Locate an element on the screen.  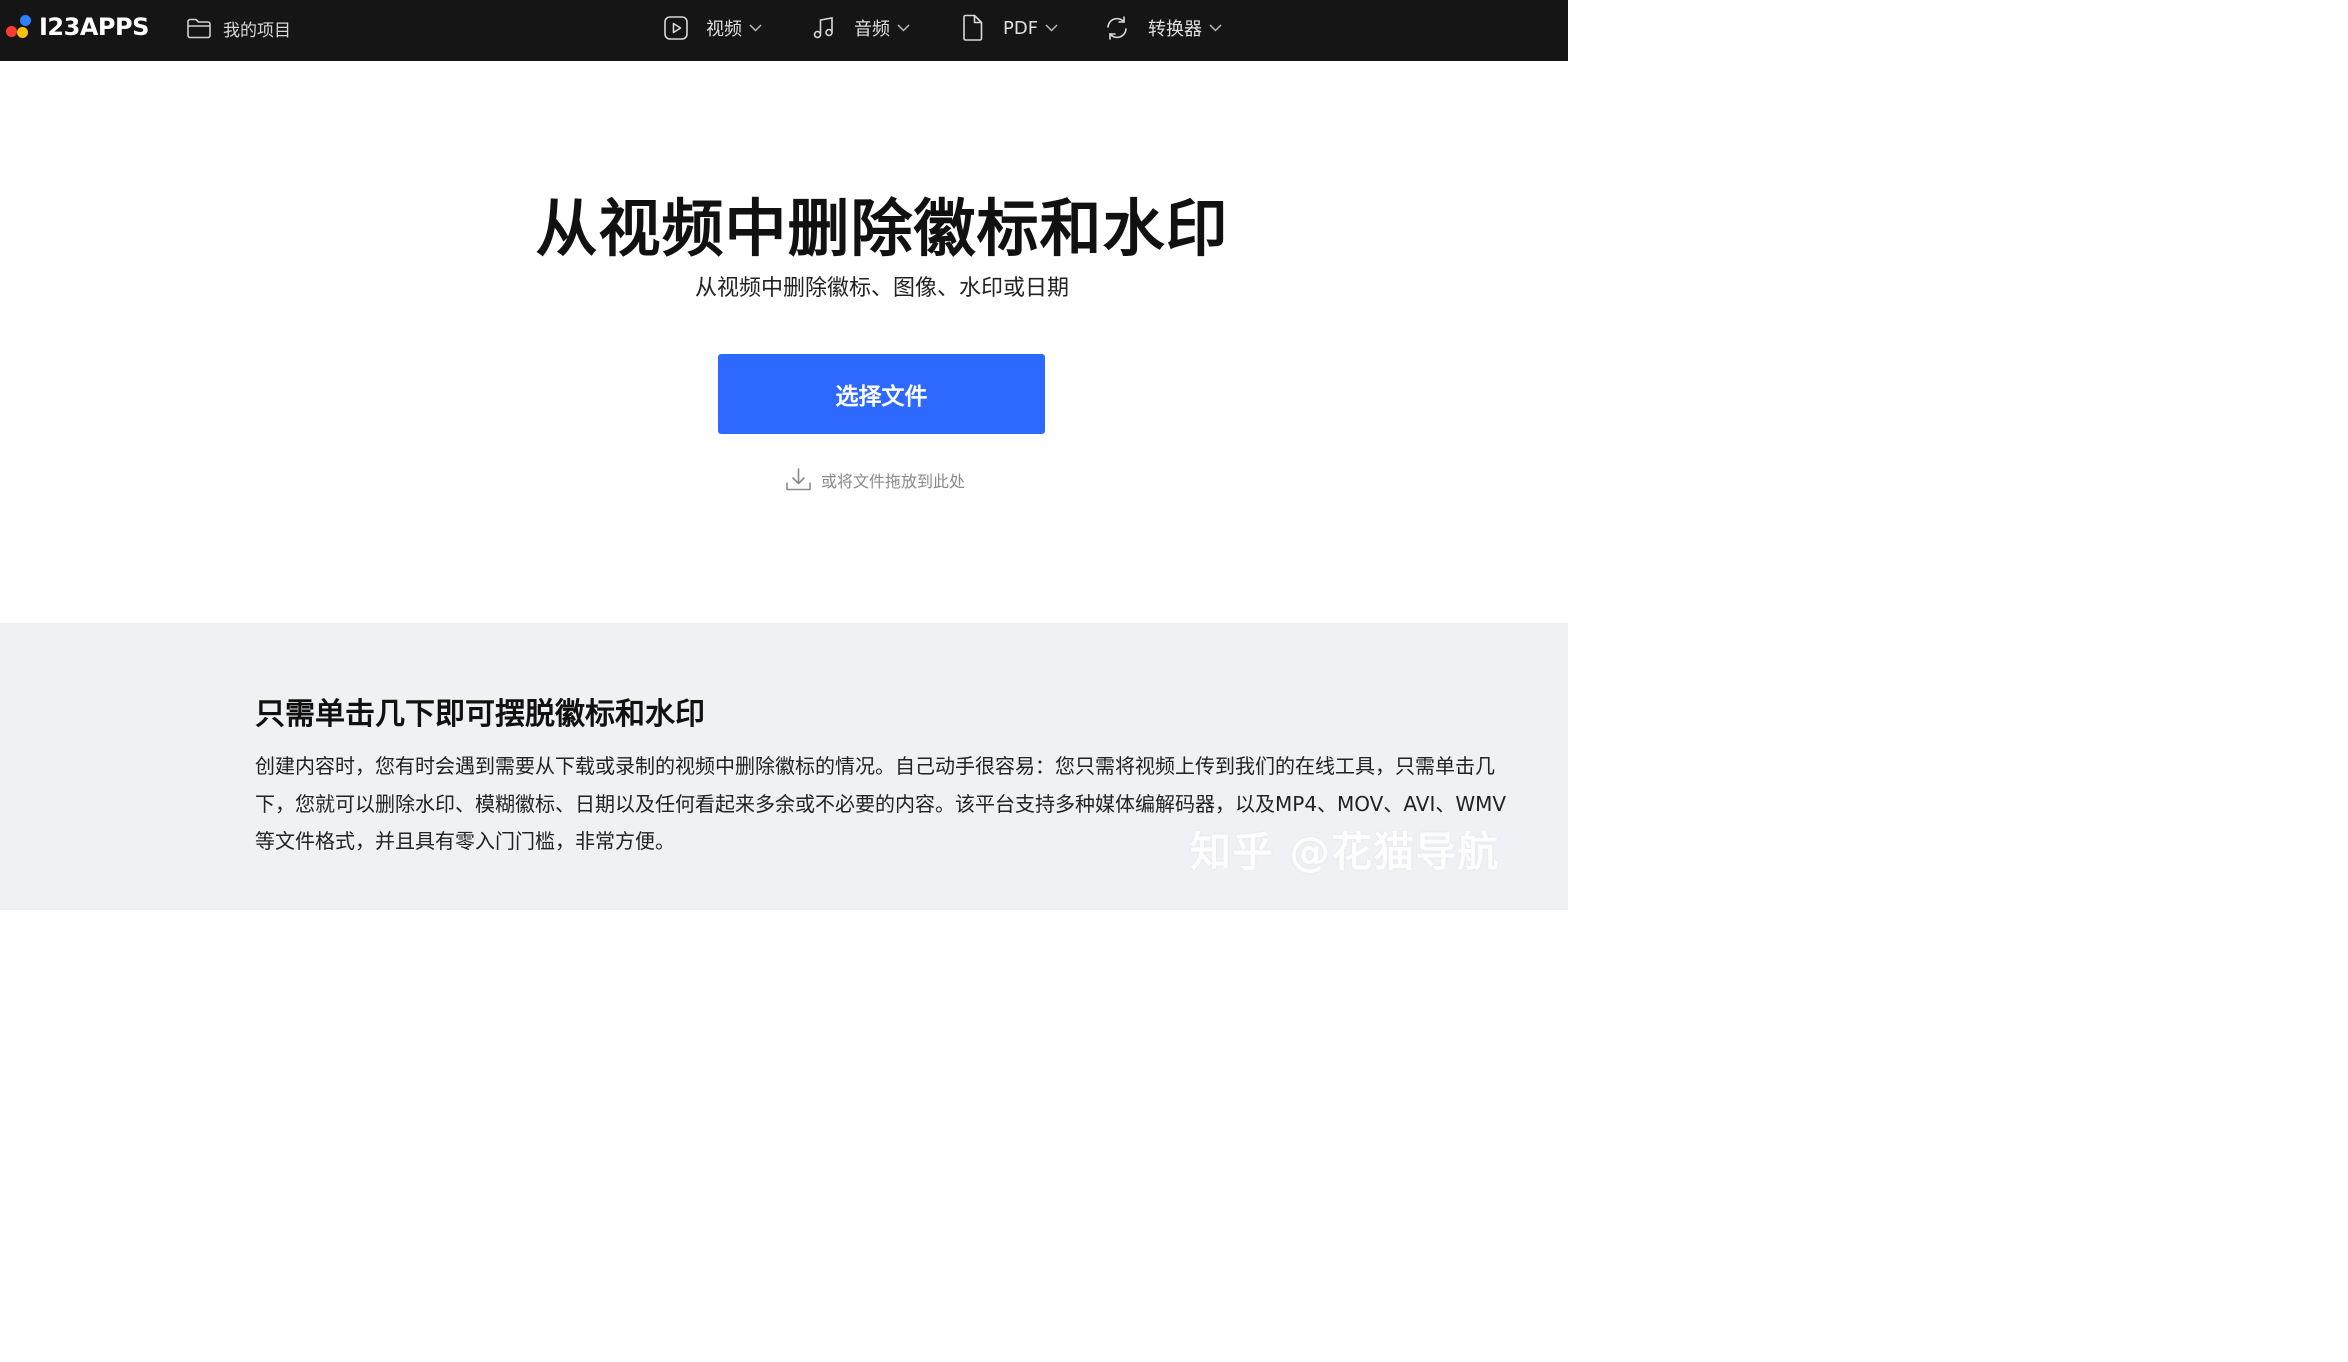
menu-audio-label: 音频 is located at coordinates (872, 29).